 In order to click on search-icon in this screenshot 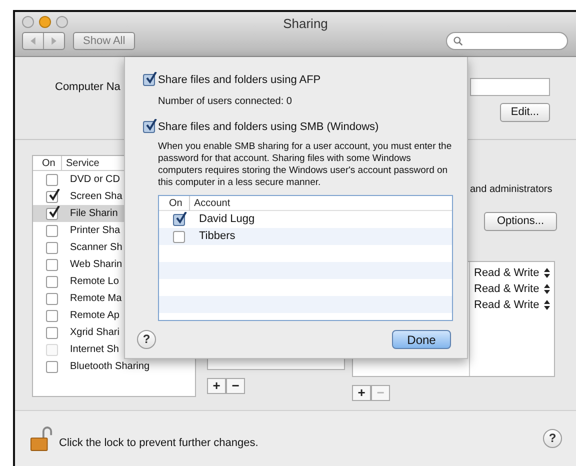, I will do `click(458, 41)`.